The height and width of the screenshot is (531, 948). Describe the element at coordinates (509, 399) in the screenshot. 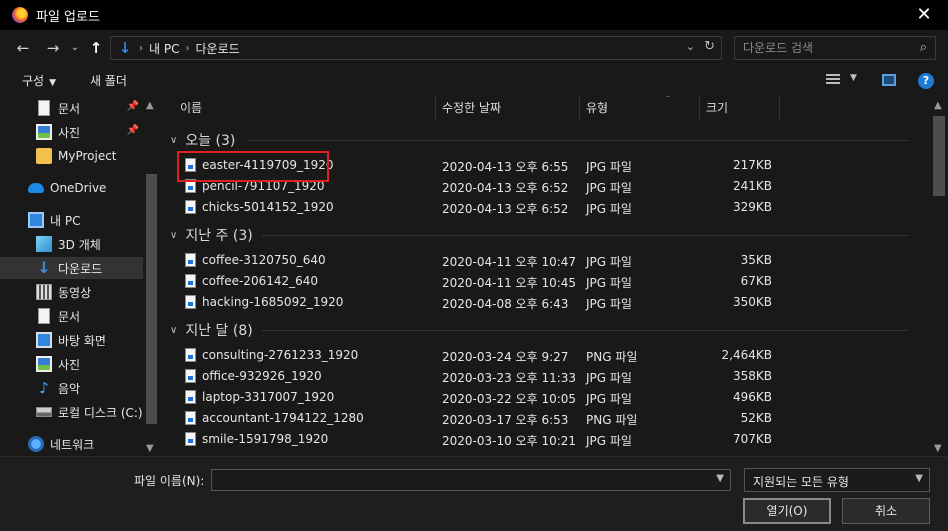

I see `file-date: 2020-03-22 오후 10:05` at that location.